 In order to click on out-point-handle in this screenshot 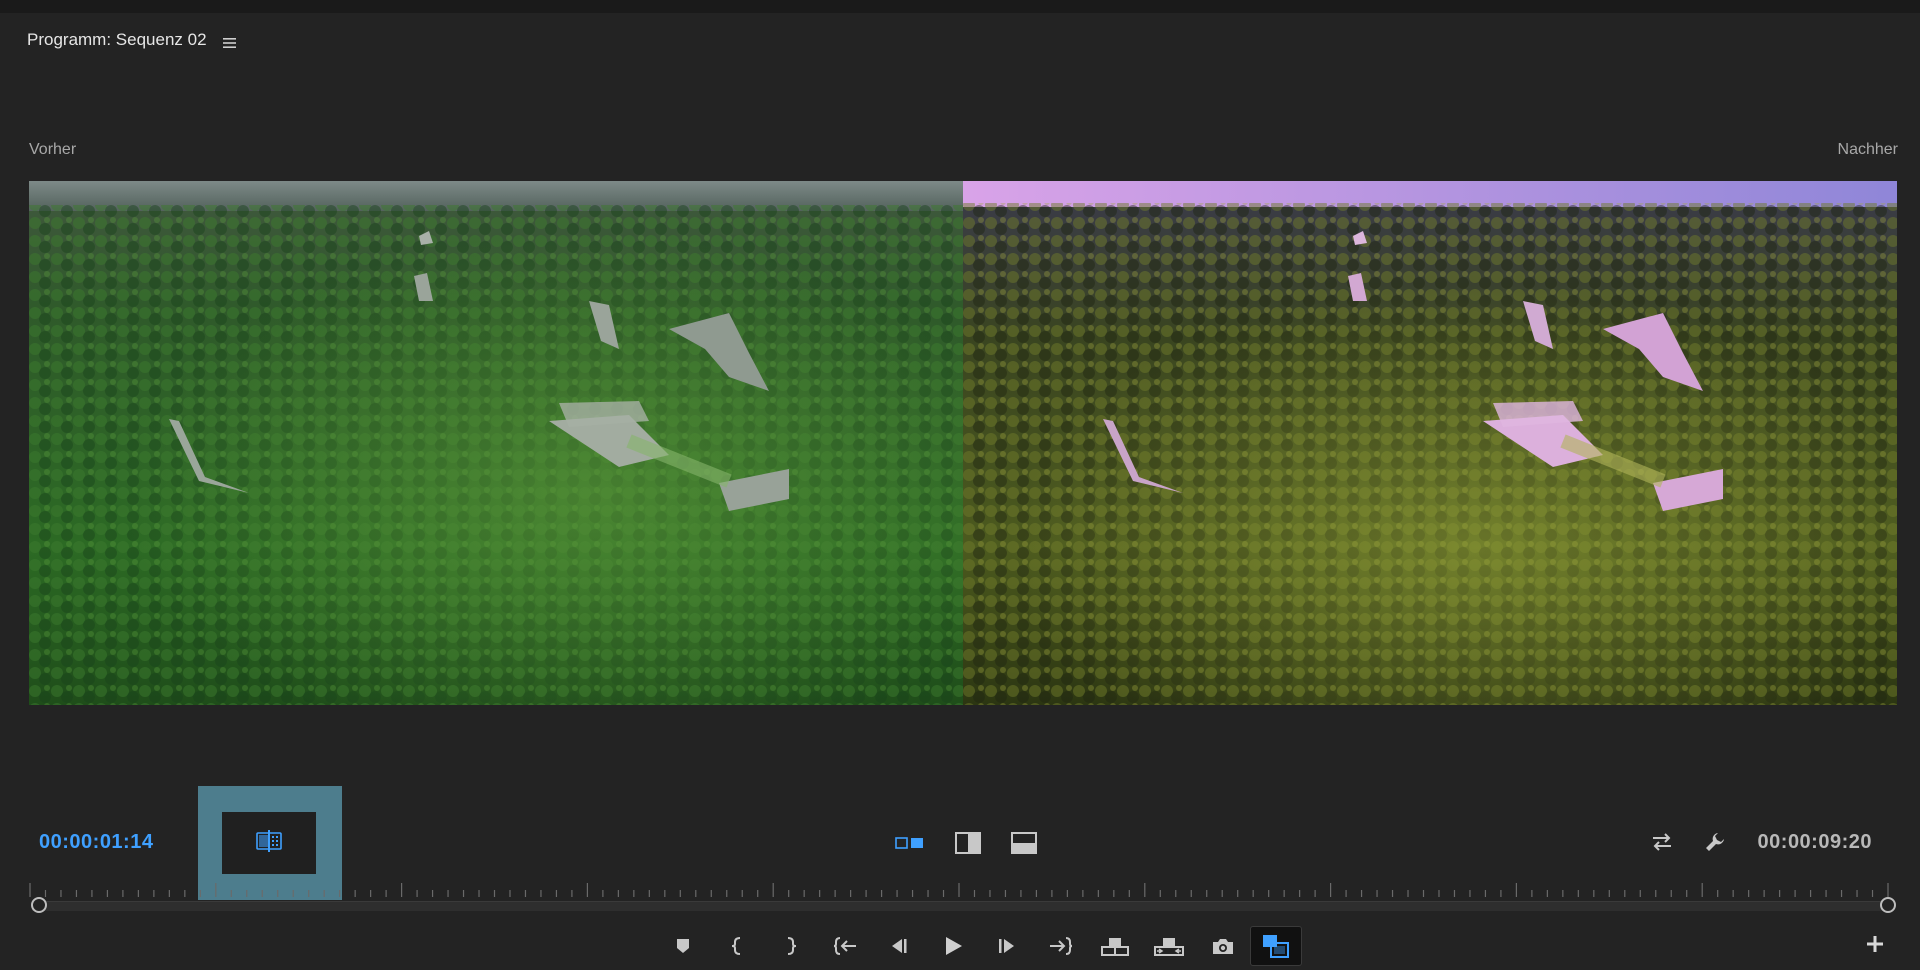, I will do `click(1888, 905)`.